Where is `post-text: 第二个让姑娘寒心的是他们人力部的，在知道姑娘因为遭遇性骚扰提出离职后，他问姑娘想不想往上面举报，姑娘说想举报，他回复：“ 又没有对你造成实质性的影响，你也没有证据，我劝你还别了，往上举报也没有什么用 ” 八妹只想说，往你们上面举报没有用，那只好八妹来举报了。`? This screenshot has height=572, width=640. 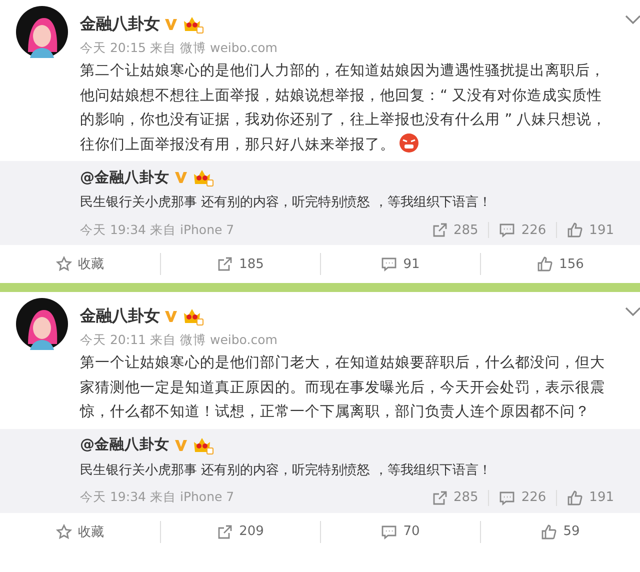
post-text: 第二个让姑娘寒心的是他们人力部的，在知道姑娘因为遭遇性骚扰提出离职后，他问姑娘想不想往上面举报，姑娘说想举报，他回复：“ 又没有对你造成实质性的影响，你也没有证据，我劝你还别了，往上举报也没有什么用 ” 八妹只想说，往你们上面举报没有用，那只好八妹来举报了。 is located at coordinates (344, 108).